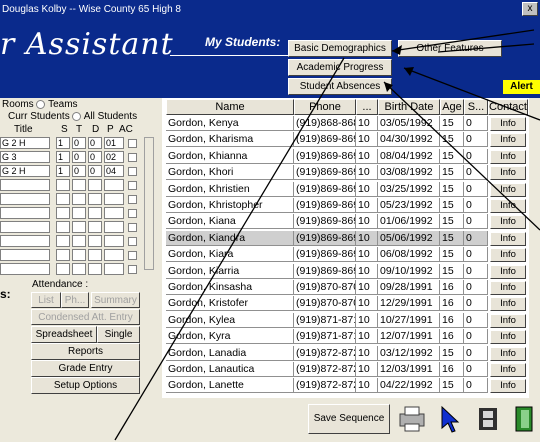 This screenshot has height=442, width=540. I want to click on student-scope: Curr Students All Students, so click(72, 116).